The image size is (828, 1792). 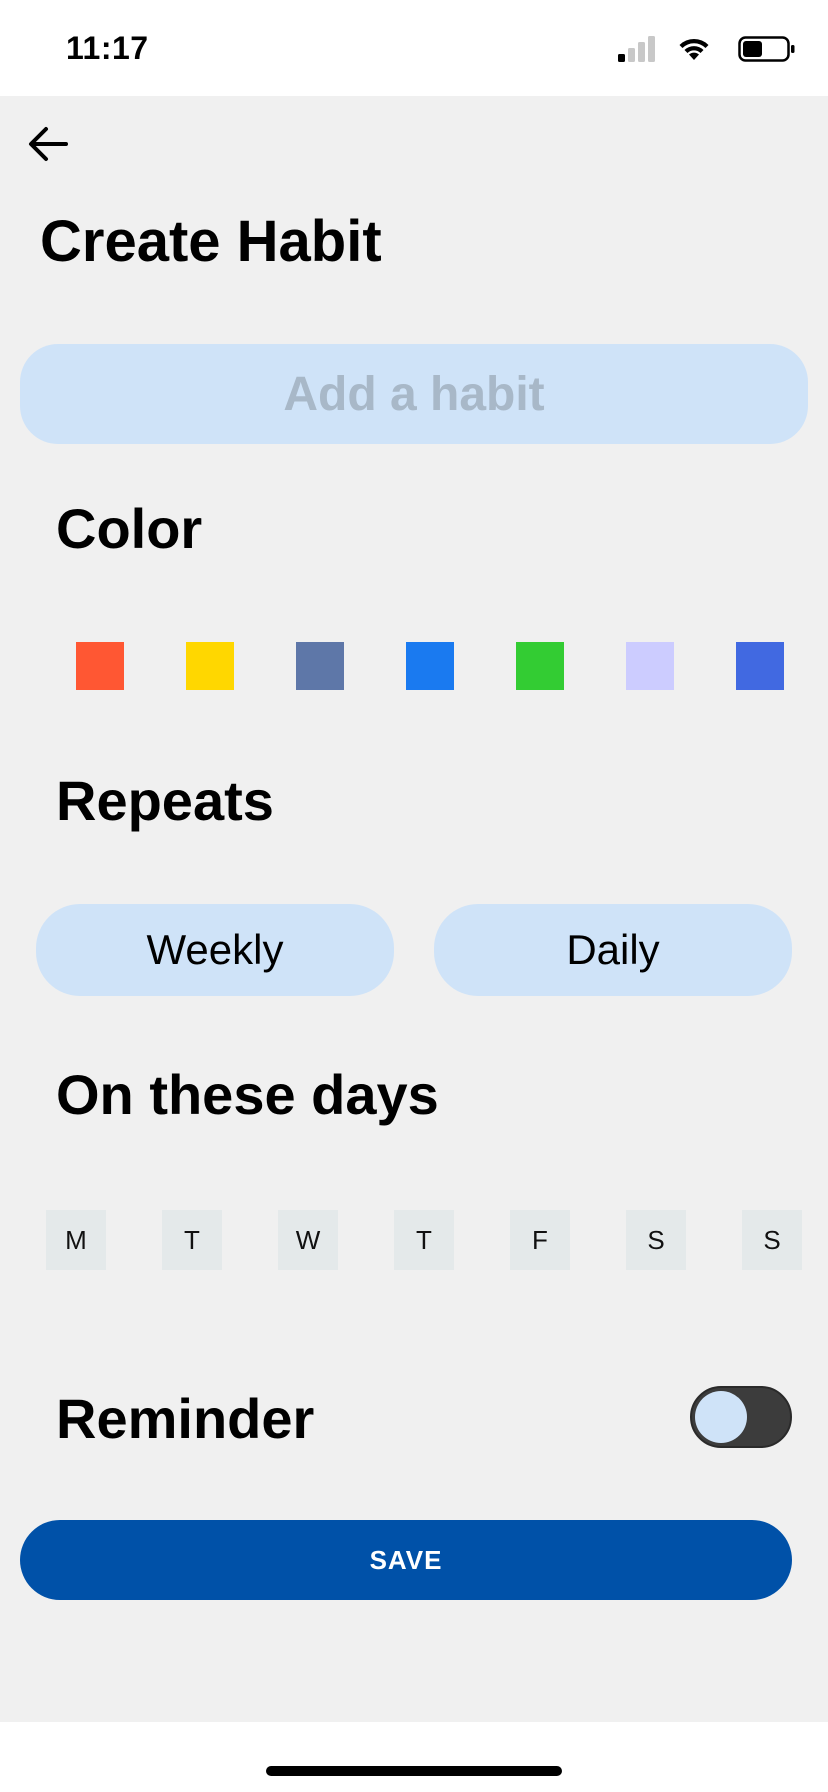 What do you see at coordinates (694, 49) in the screenshot?
I see `wifi-icon` at bounding box center [694, 49].